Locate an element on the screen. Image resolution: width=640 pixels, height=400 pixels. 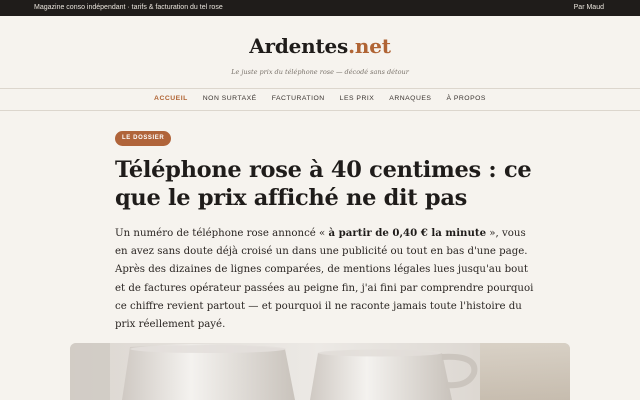
top-bar-author: Par Maud is located at coordinates (589, 7).